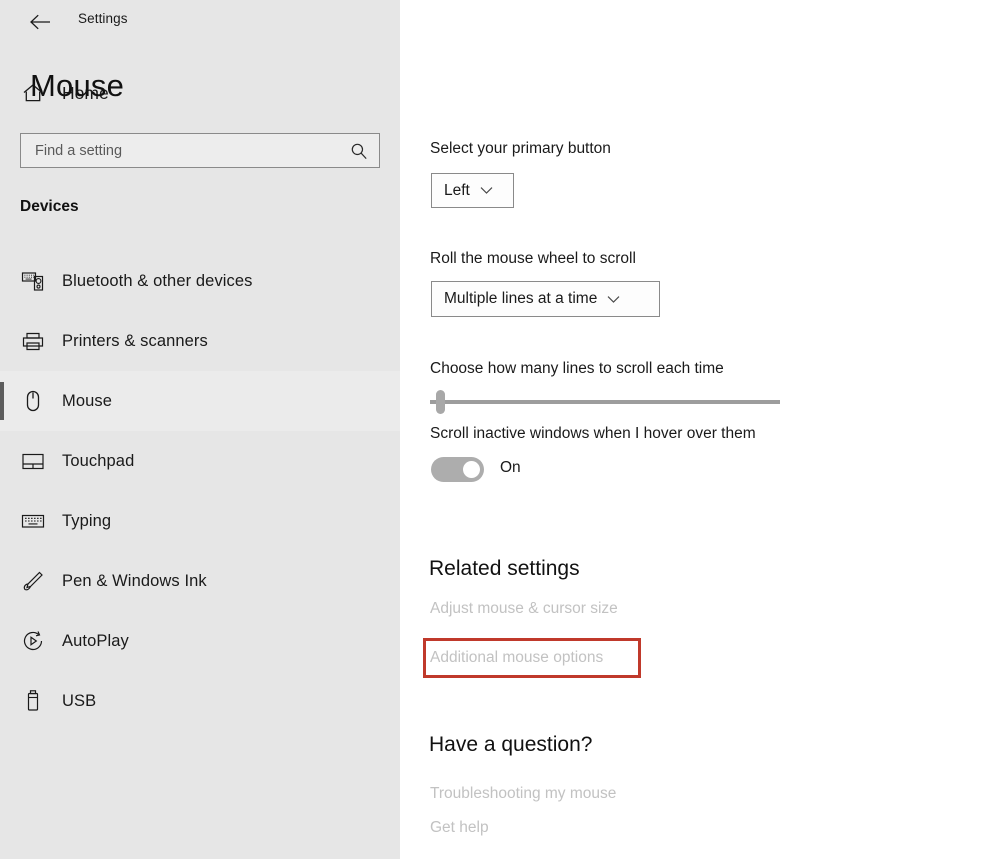 The image size is (993, 859). What do you see at coordinates (200, 641) in the screenshot?
I see `sidebar-item-autoplay: AutoPlay` at bounding box center [200, 641].